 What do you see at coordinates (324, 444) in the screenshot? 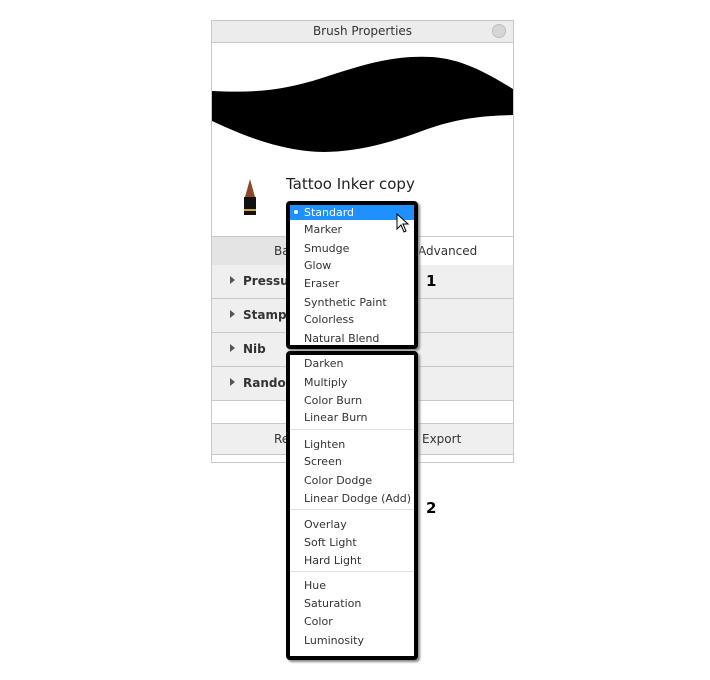
I see `menu-item: Lighten` at bounding box center [324, 444].